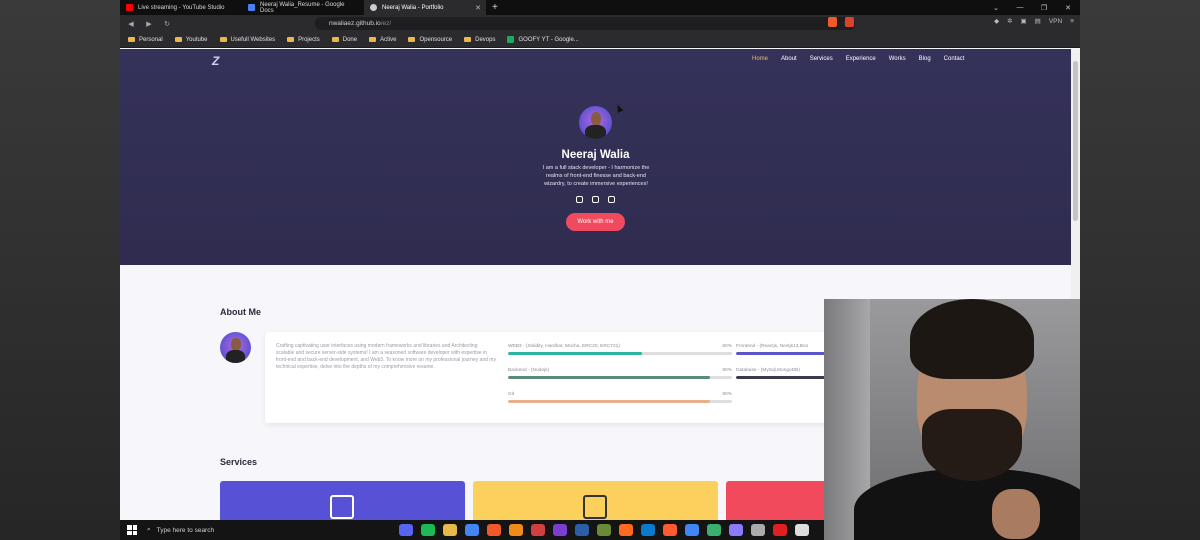 This screenshot has width=1200, height=540. What do you see at coordinates (1034, 21) in the screenshot?
I see `toolbar-extensions: ◆ ✲ ▣ ▤ VPN ≡` at bounding box center [1034, 21].